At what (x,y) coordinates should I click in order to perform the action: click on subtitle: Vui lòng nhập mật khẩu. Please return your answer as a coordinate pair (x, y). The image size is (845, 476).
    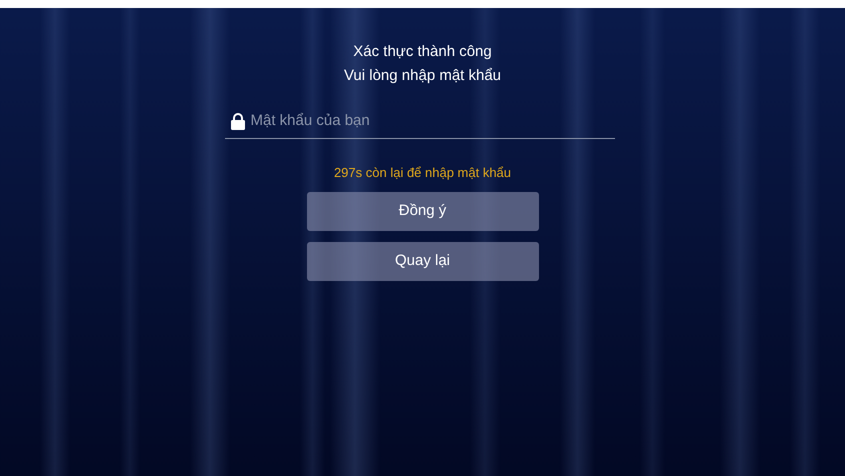
    Looking at the image, I should click on (423, 76).